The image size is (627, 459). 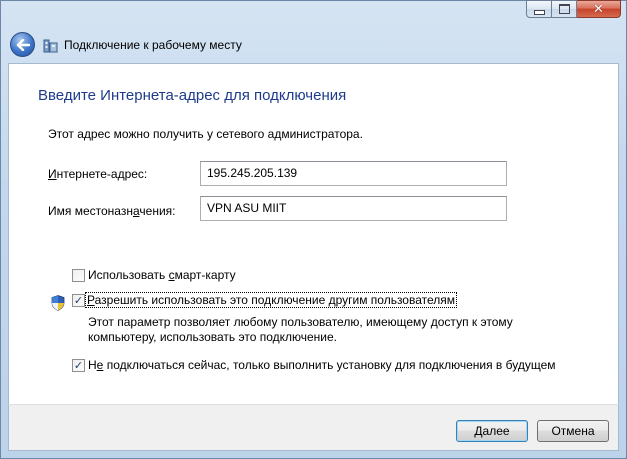 I want to click on allow-others-label-accesskey: Р, so click(x=91, y=300).